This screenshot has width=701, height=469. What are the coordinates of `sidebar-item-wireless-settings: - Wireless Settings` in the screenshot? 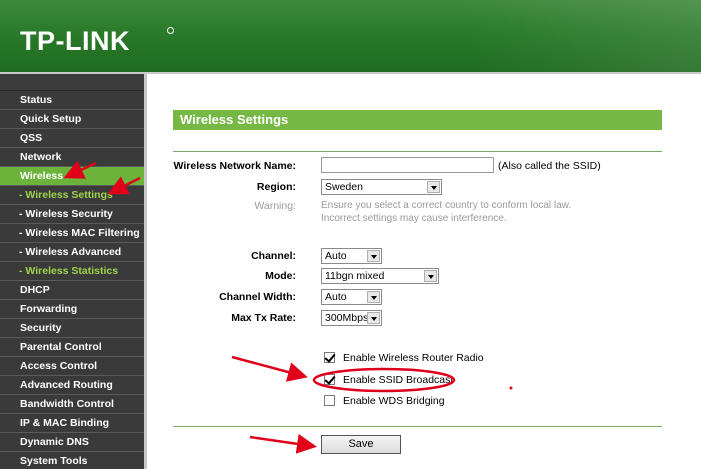 It's located at (72, 195).